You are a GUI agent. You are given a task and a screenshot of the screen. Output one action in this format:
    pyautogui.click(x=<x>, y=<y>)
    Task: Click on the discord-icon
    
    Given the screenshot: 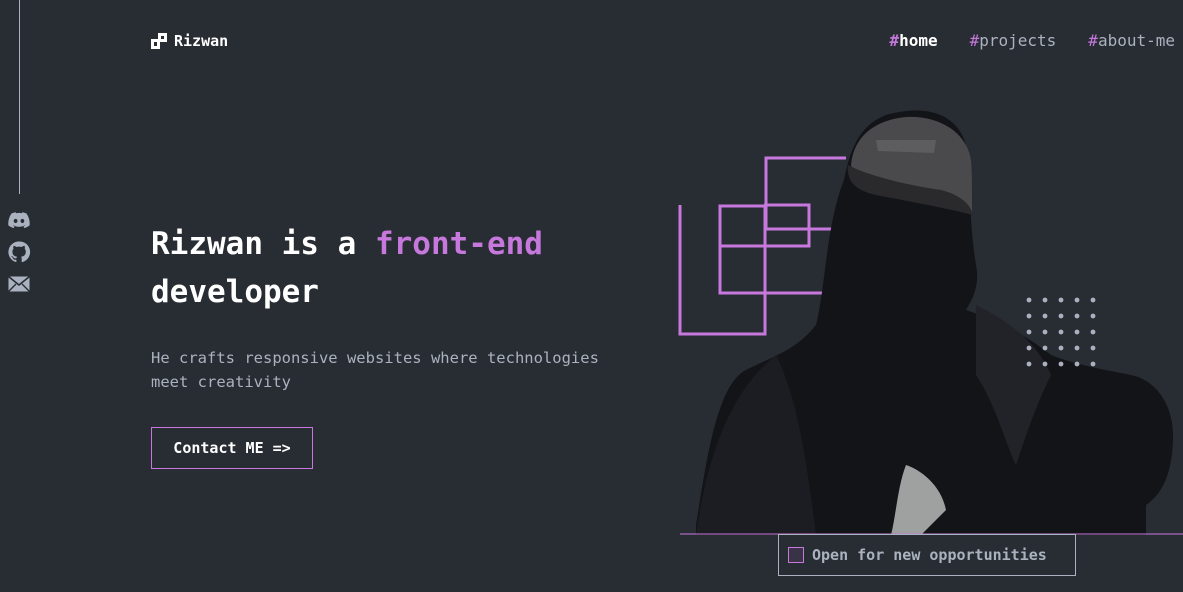 What is the action you would take?
    pyautogui.click(x=19, y=220)
    